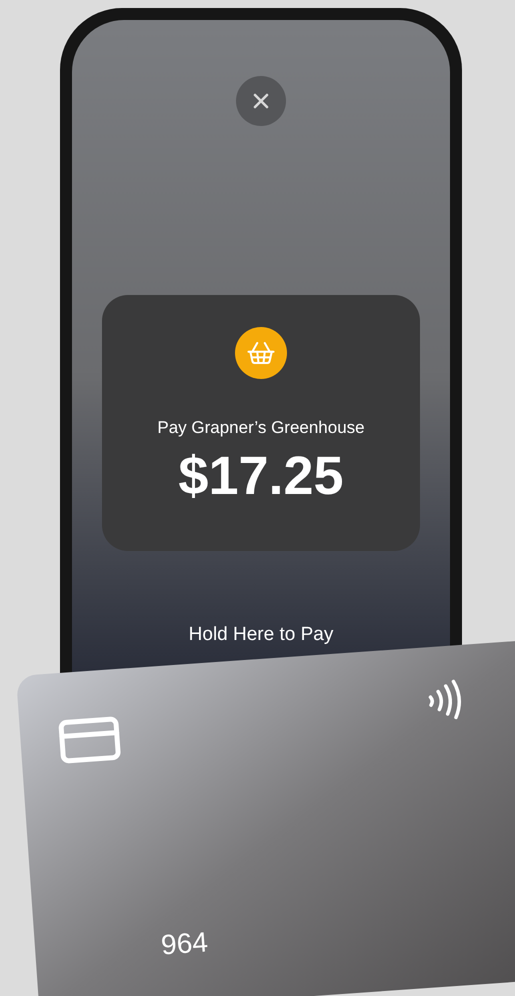 The width and height of the screenshot is (515, 996). I want to click on hold-to-pay-text: Hold Here to Pay, so click(261, 635).